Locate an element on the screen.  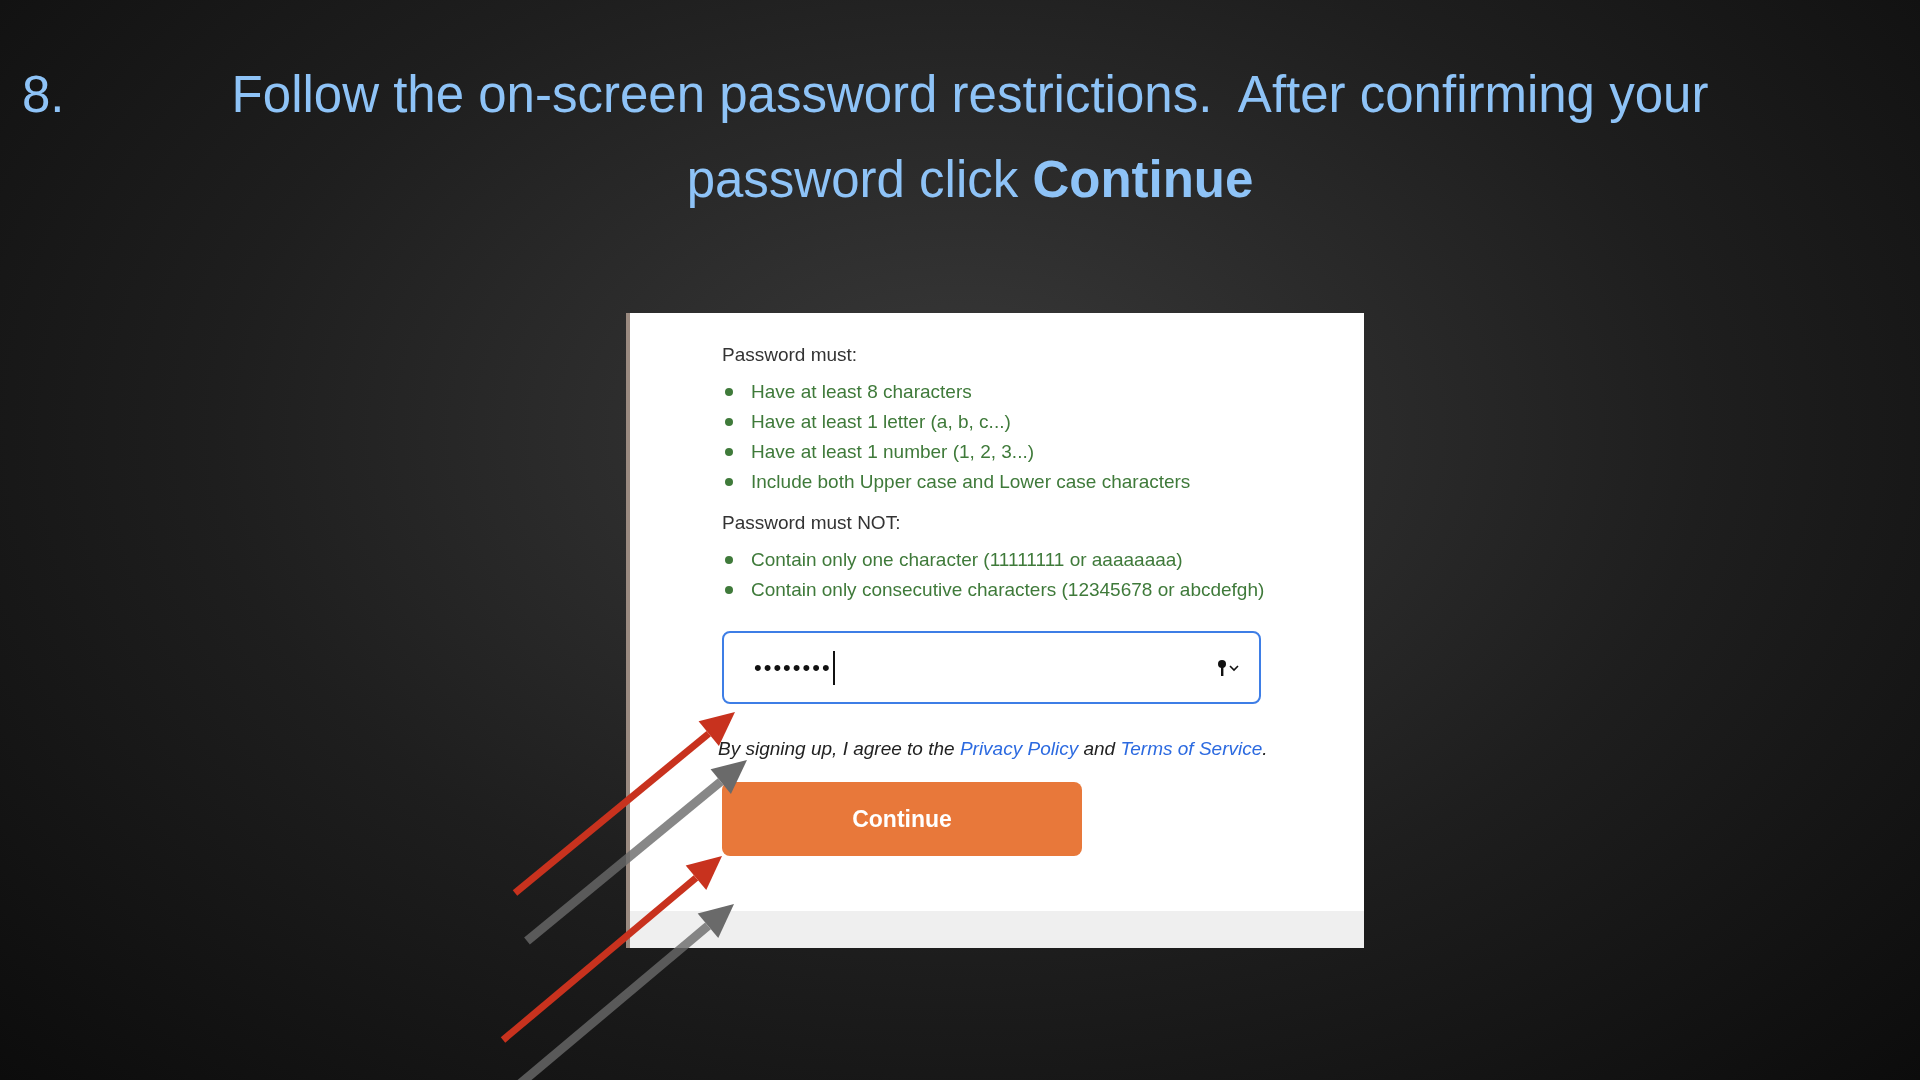
password-field: •••••••• is located at coordinates (991, 667).